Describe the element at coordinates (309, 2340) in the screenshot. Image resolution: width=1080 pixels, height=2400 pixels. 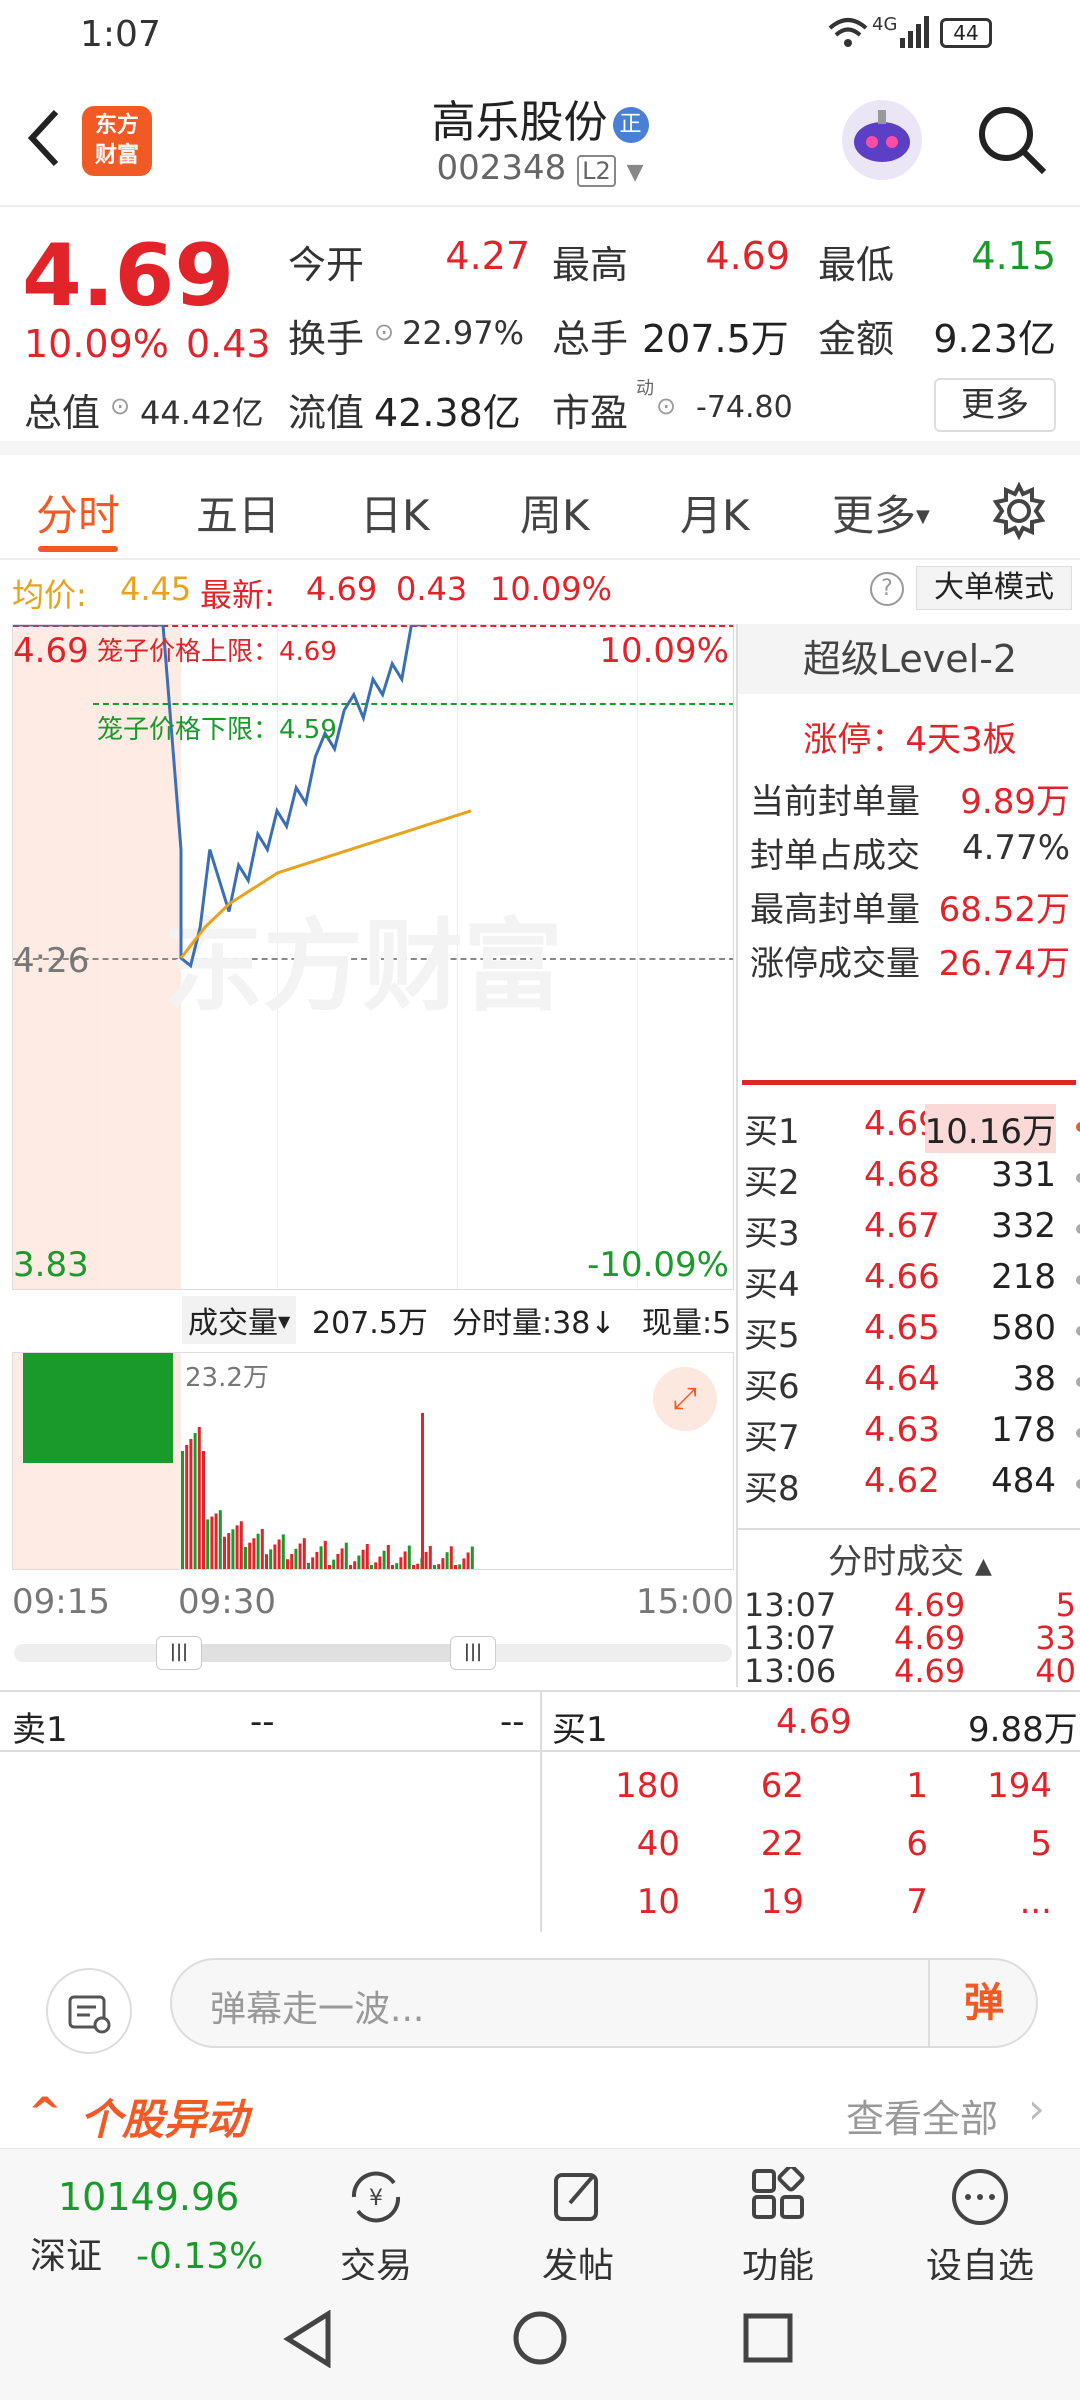
I see `back-triangle-icon` at that location.